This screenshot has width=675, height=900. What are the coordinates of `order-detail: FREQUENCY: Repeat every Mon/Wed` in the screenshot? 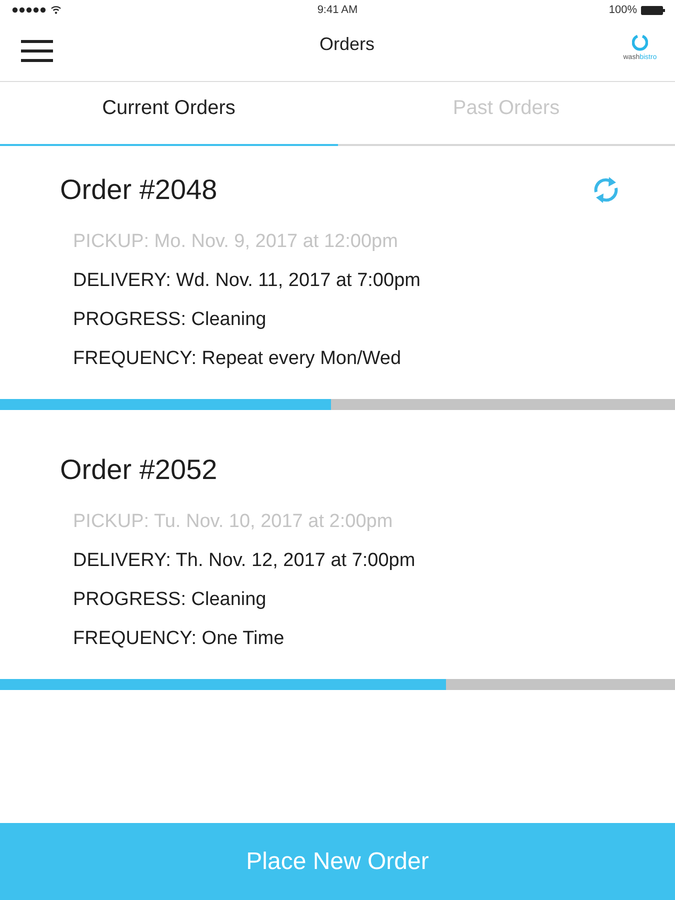 It's located at (237, 359).